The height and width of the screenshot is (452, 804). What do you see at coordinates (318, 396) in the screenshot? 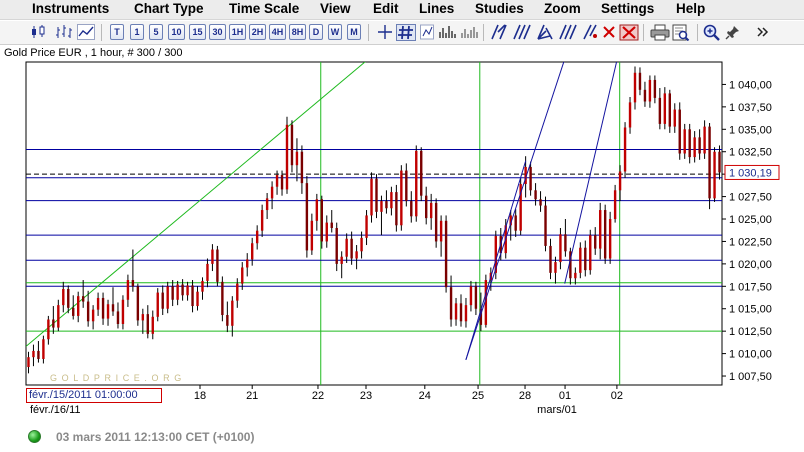
I see `x-tick-label: 22` at bounding box center [318, 396].